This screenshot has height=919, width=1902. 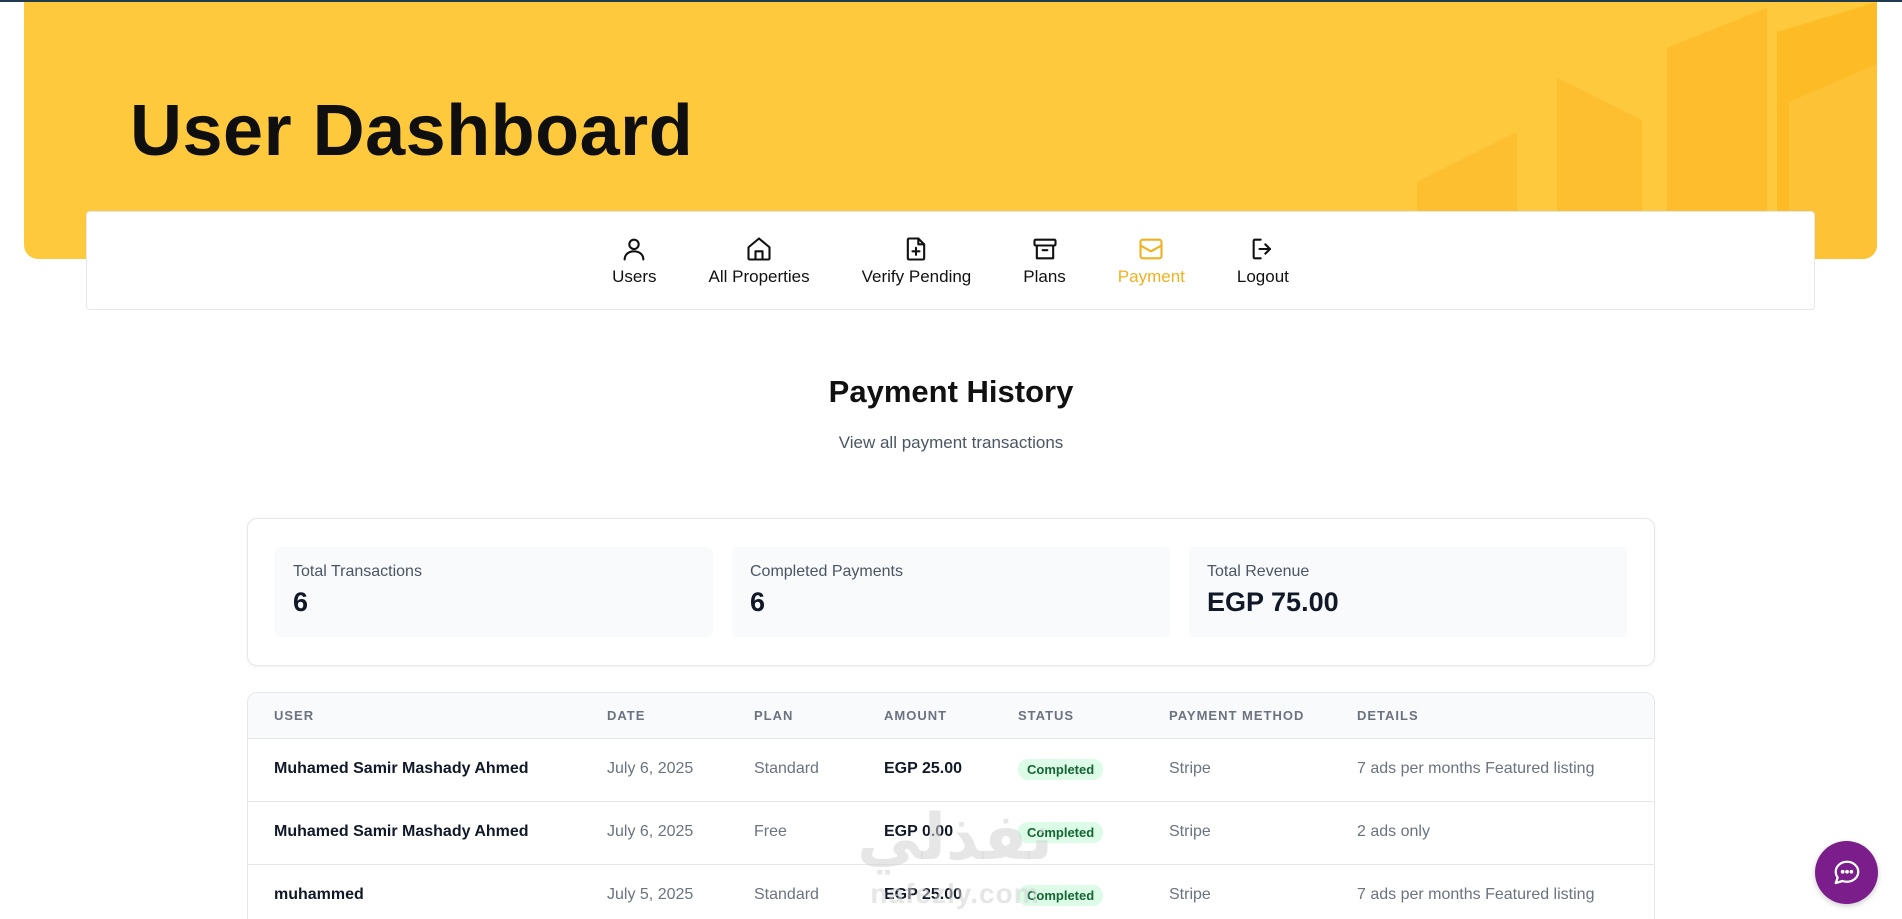 What do you see at coordinates (919, 831) in the screenshot?
I see `cell-amount: EGP 0.00` at bounding box center [919, 831].